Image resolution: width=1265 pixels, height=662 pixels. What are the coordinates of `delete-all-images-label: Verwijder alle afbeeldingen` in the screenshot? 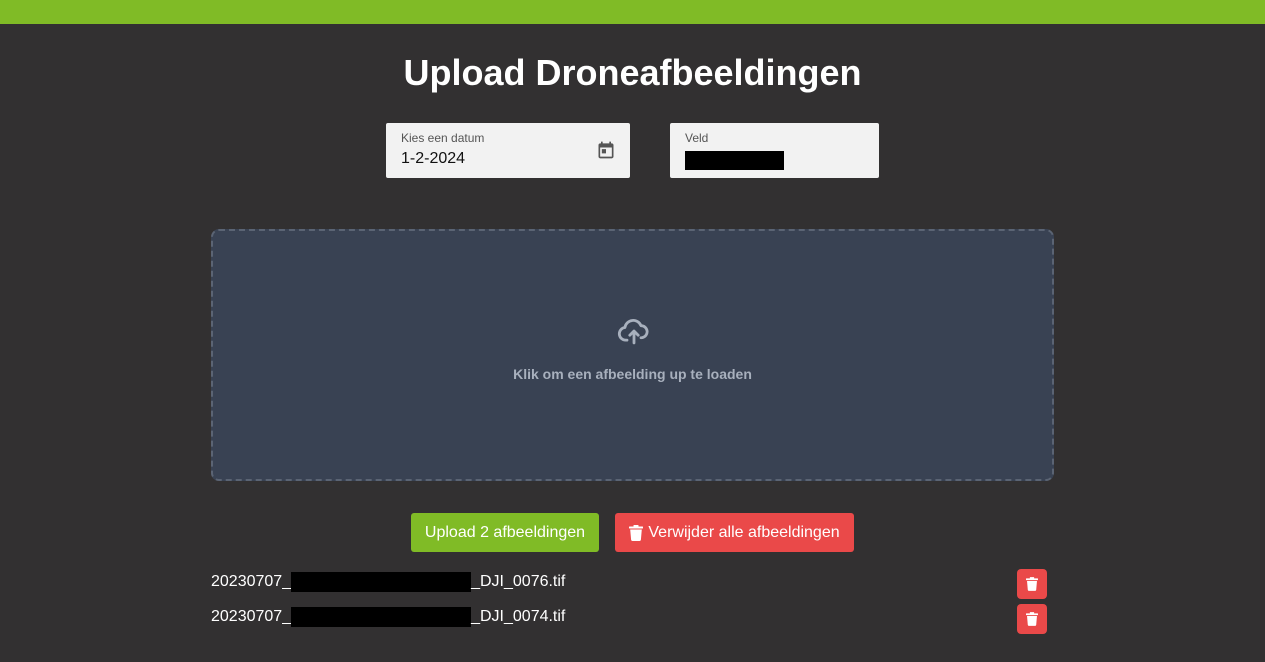 It's located at (744, 532).